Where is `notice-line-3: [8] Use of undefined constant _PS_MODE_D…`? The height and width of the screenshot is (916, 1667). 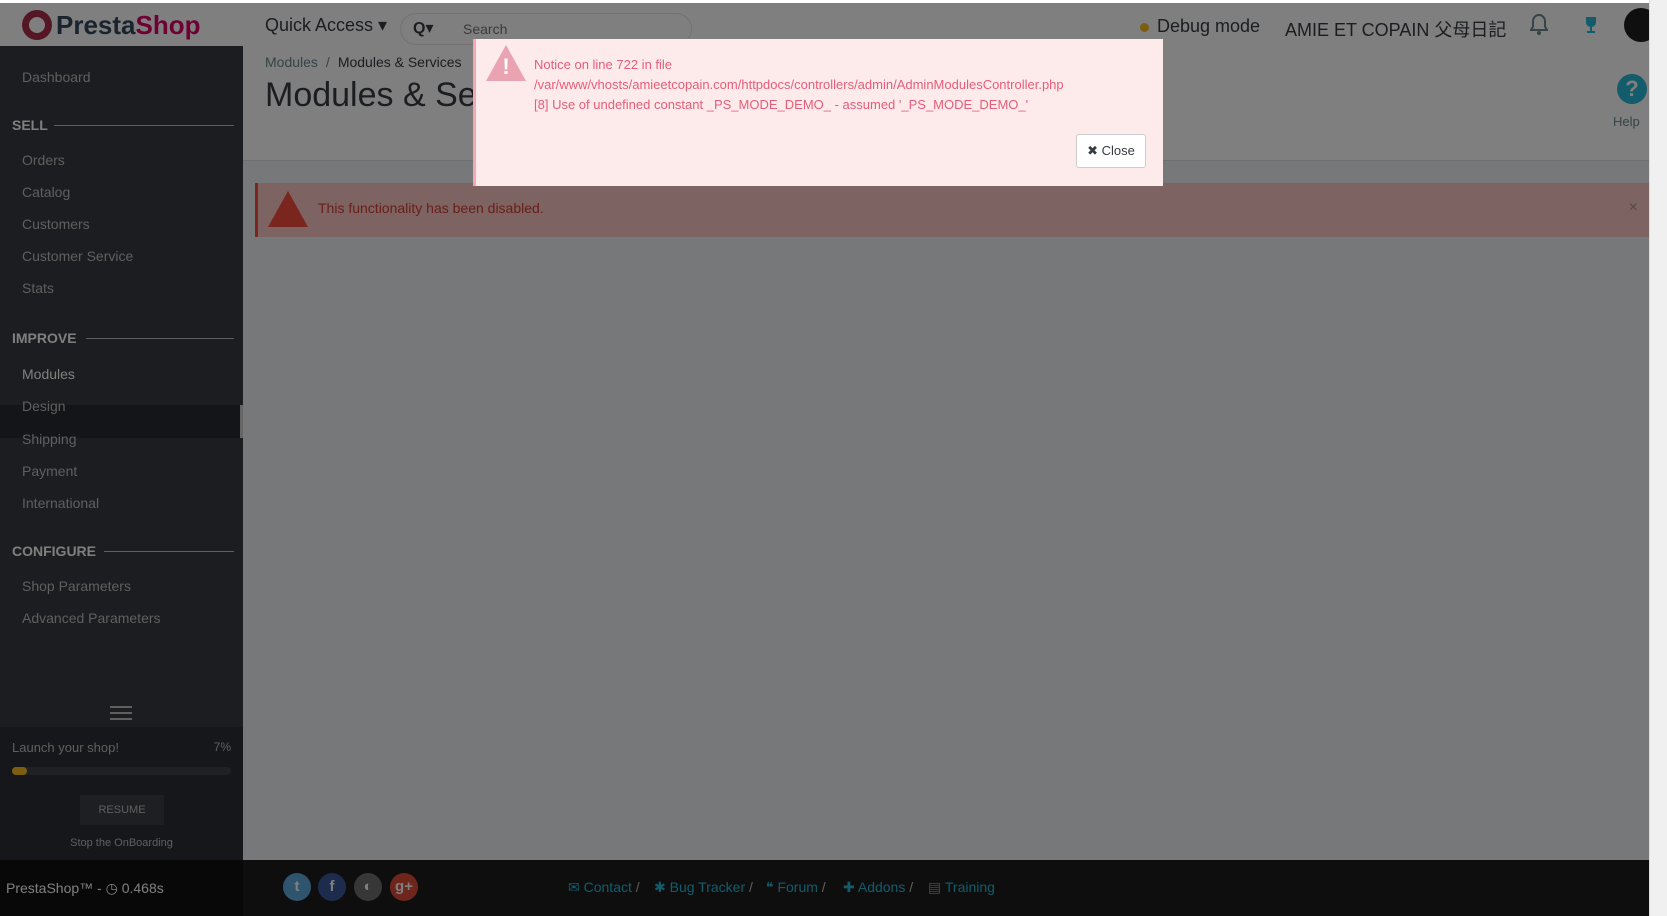
notice-line-3: [8] Use of undefined constant _PS_MODE_D… is located at coordinates (781, 104).